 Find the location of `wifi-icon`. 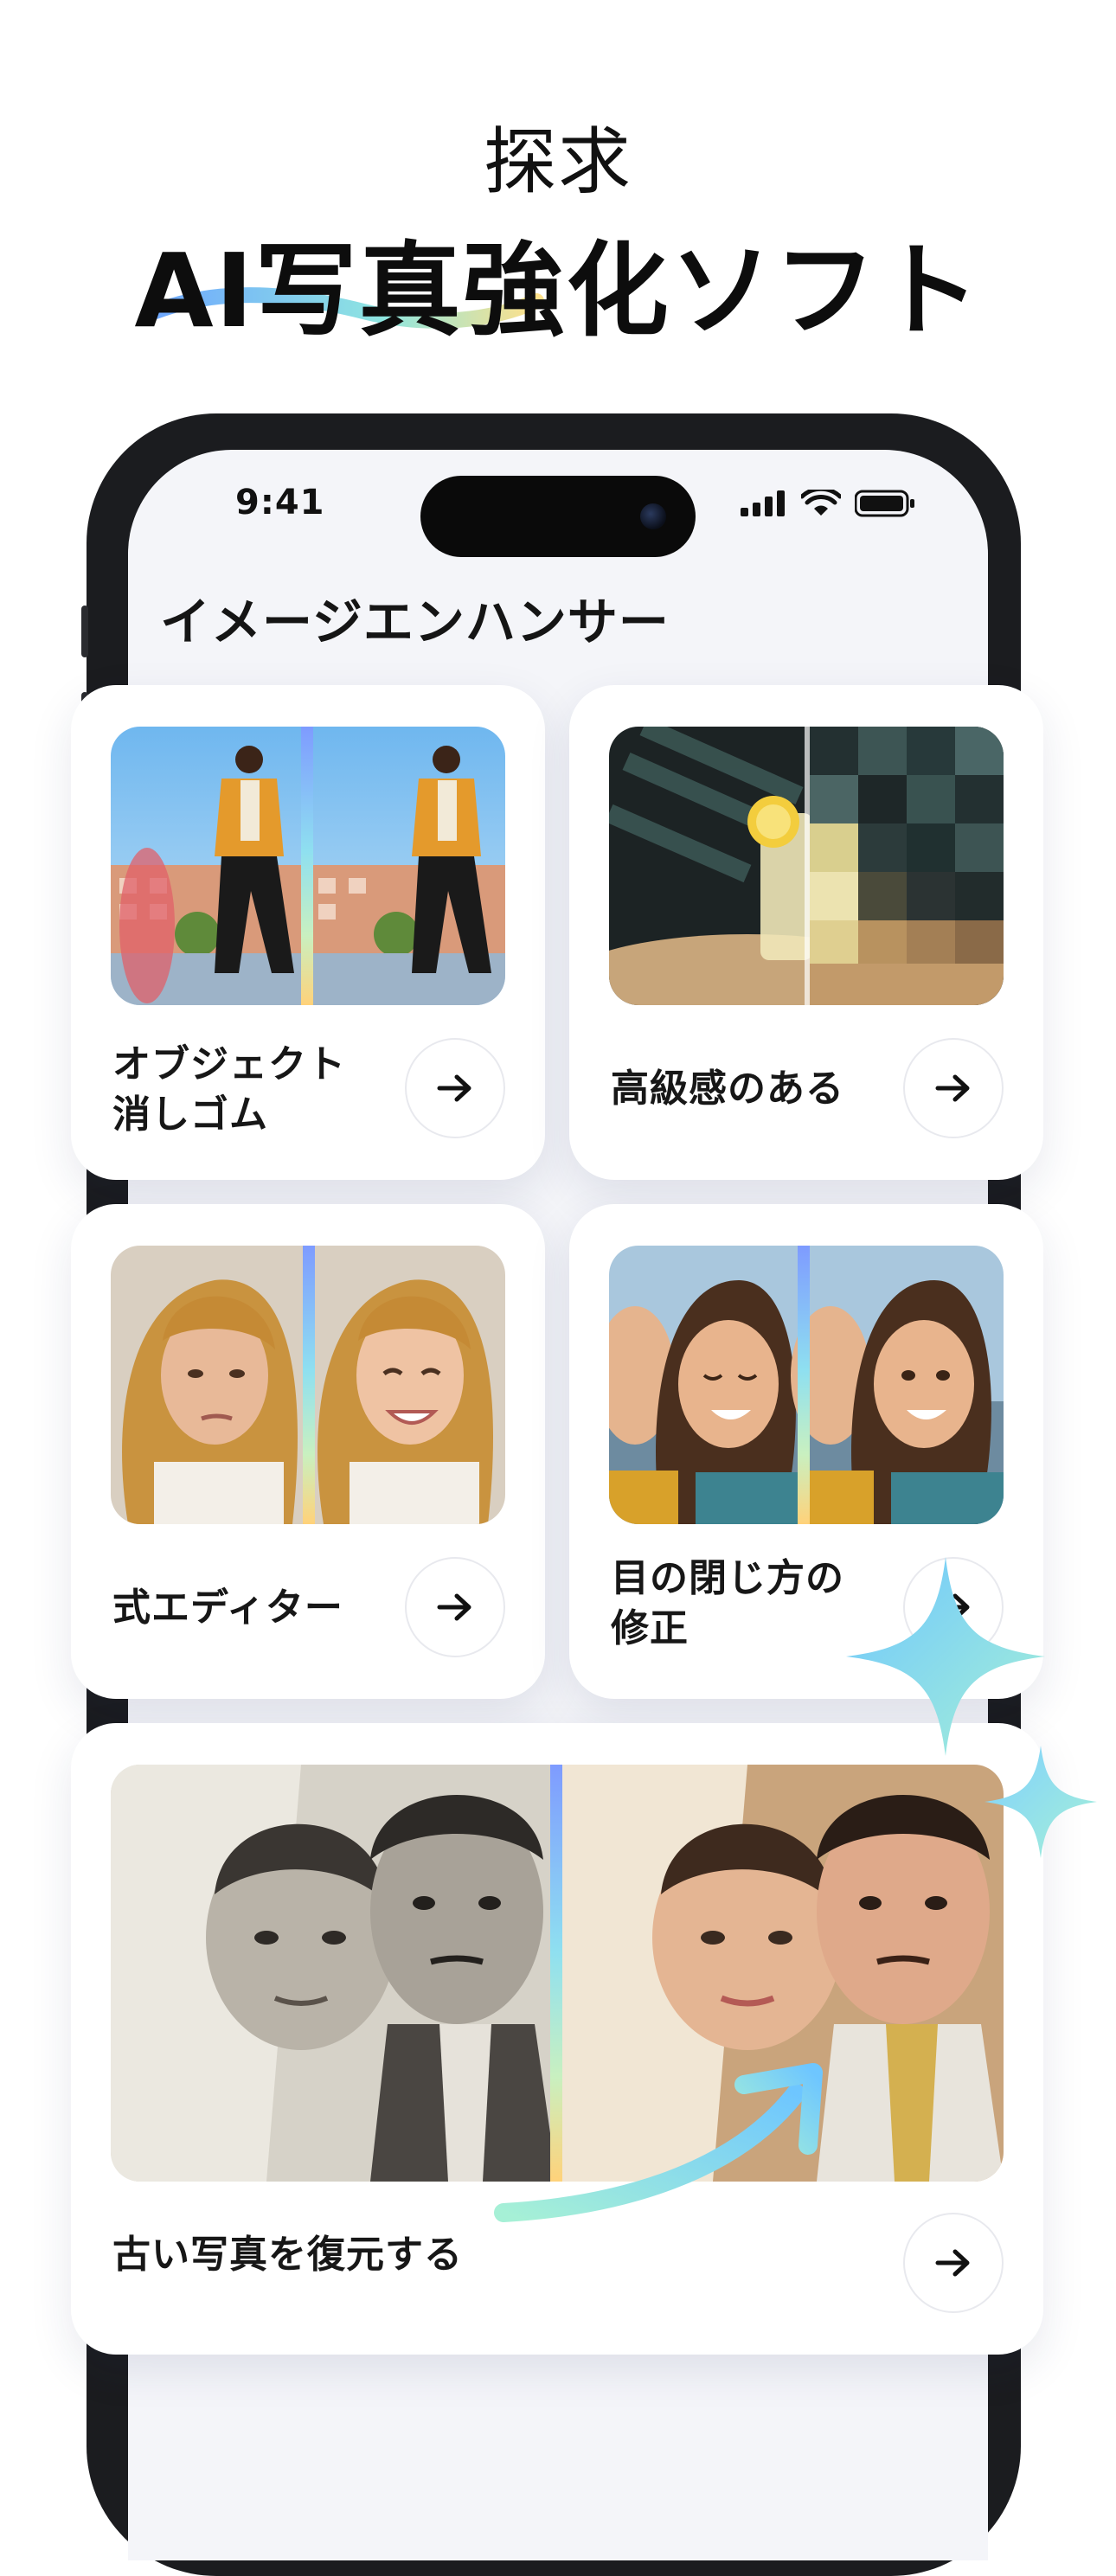

wifi-icon is located at coordinates (821, 503).